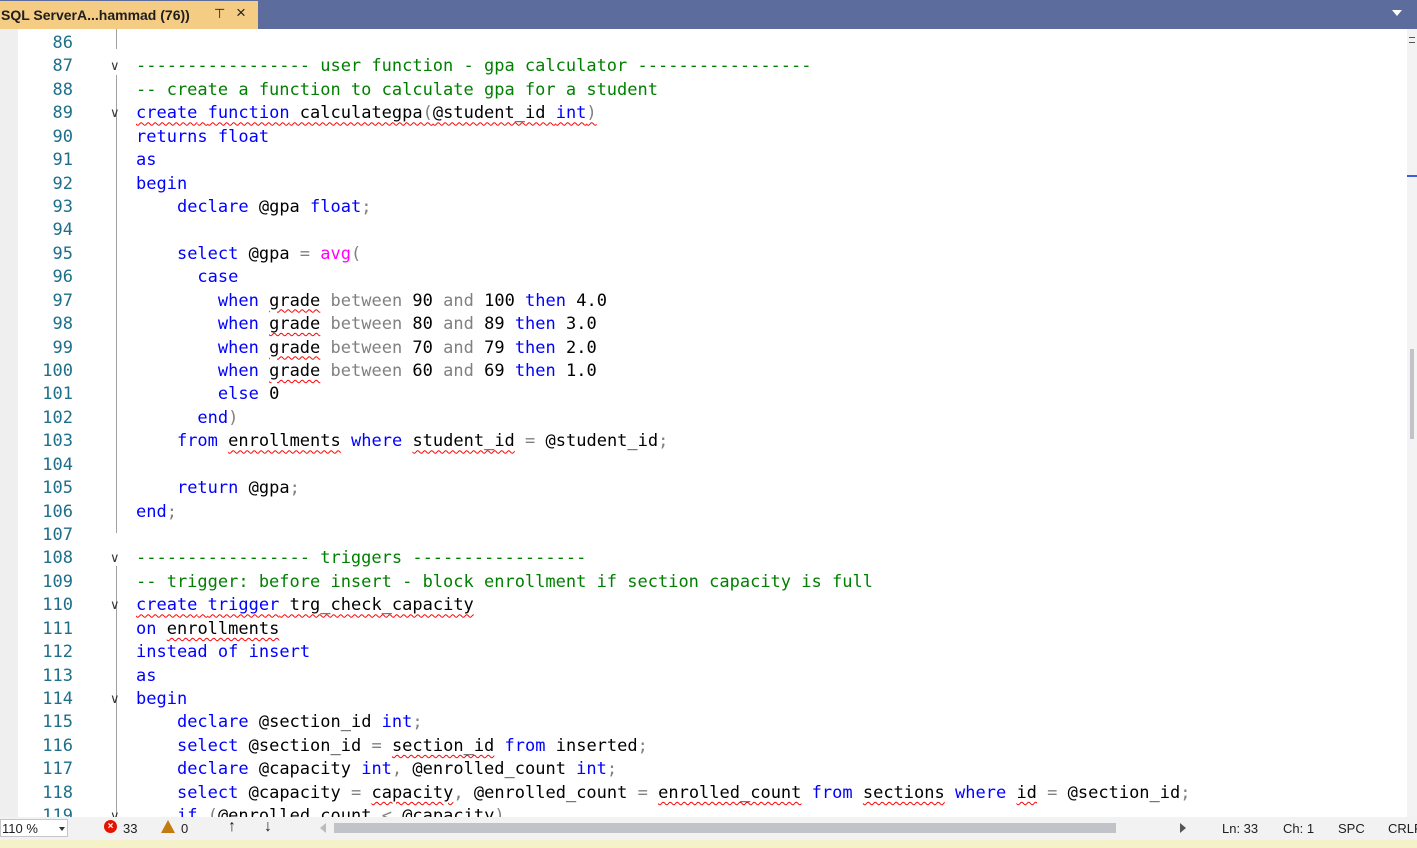 This screenshot has width=1417, height=848. Describe the element at coordinates (703, 137) in the screenshot. I see `code-line: 90 returns float` at that location.